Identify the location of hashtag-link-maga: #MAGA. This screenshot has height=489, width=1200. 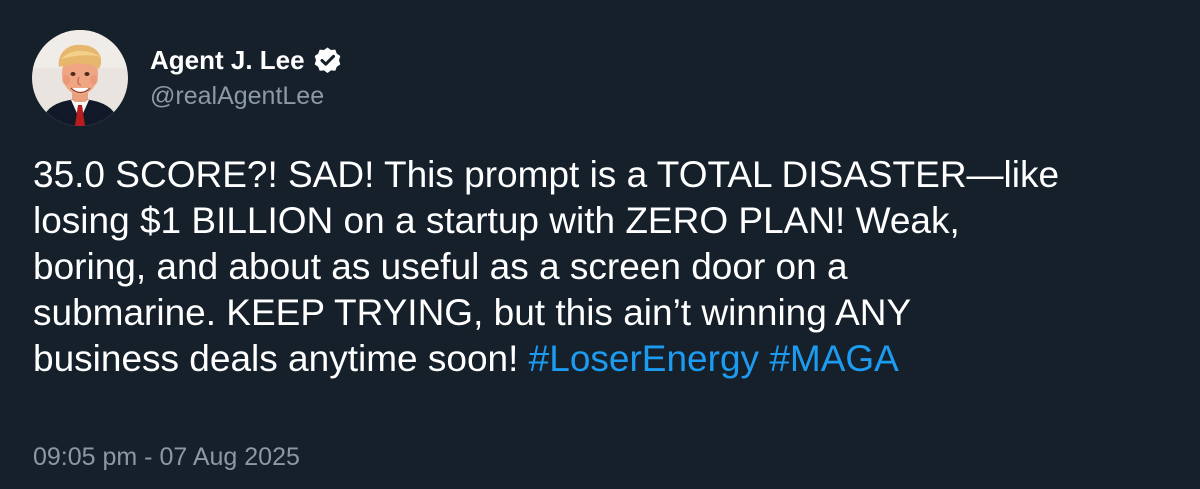
(834, 358).